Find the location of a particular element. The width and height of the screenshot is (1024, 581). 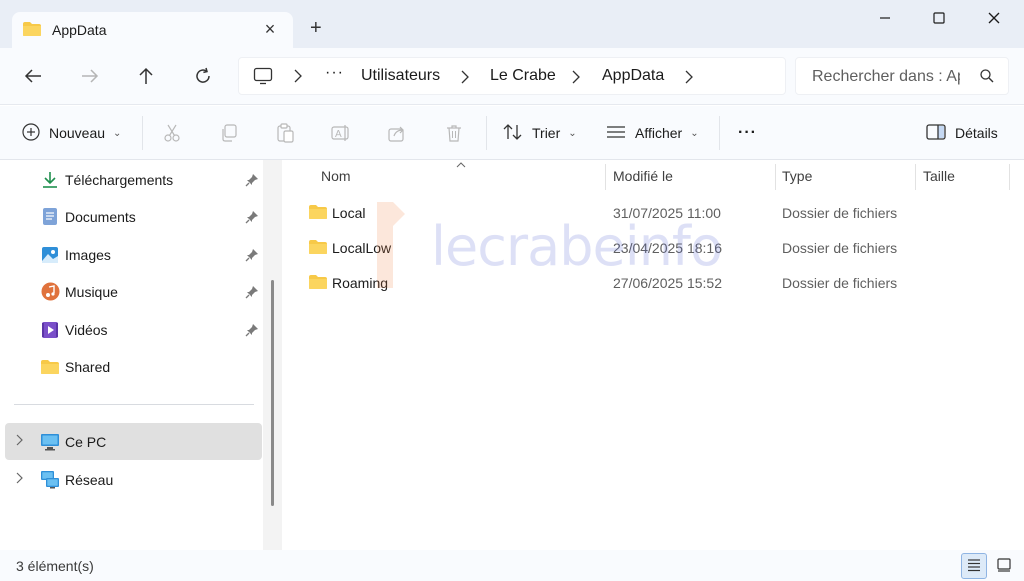

music-icon is located at coordinates (50, 292).